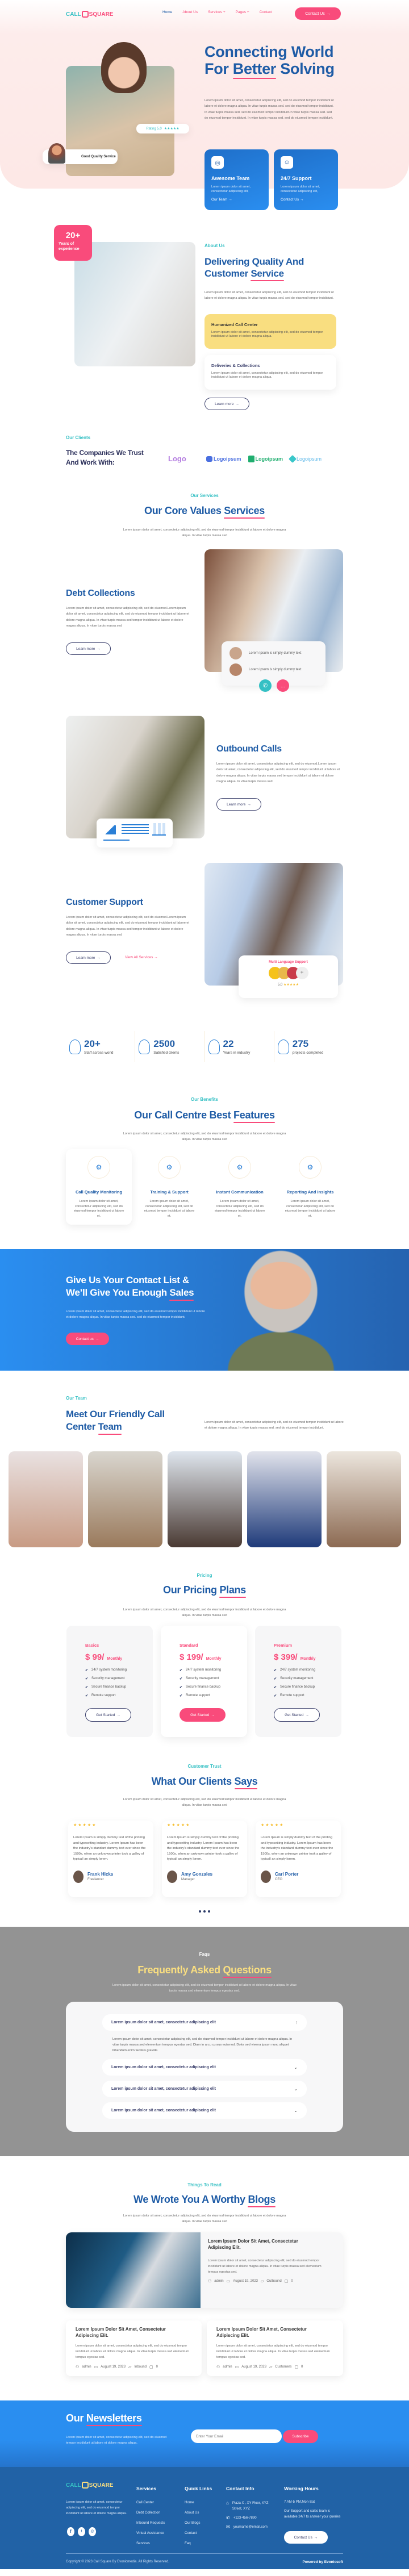 The width and height of the screenshot is (409, 2576). I want to click on instagram-icon: ◎, so click(92, 2531).